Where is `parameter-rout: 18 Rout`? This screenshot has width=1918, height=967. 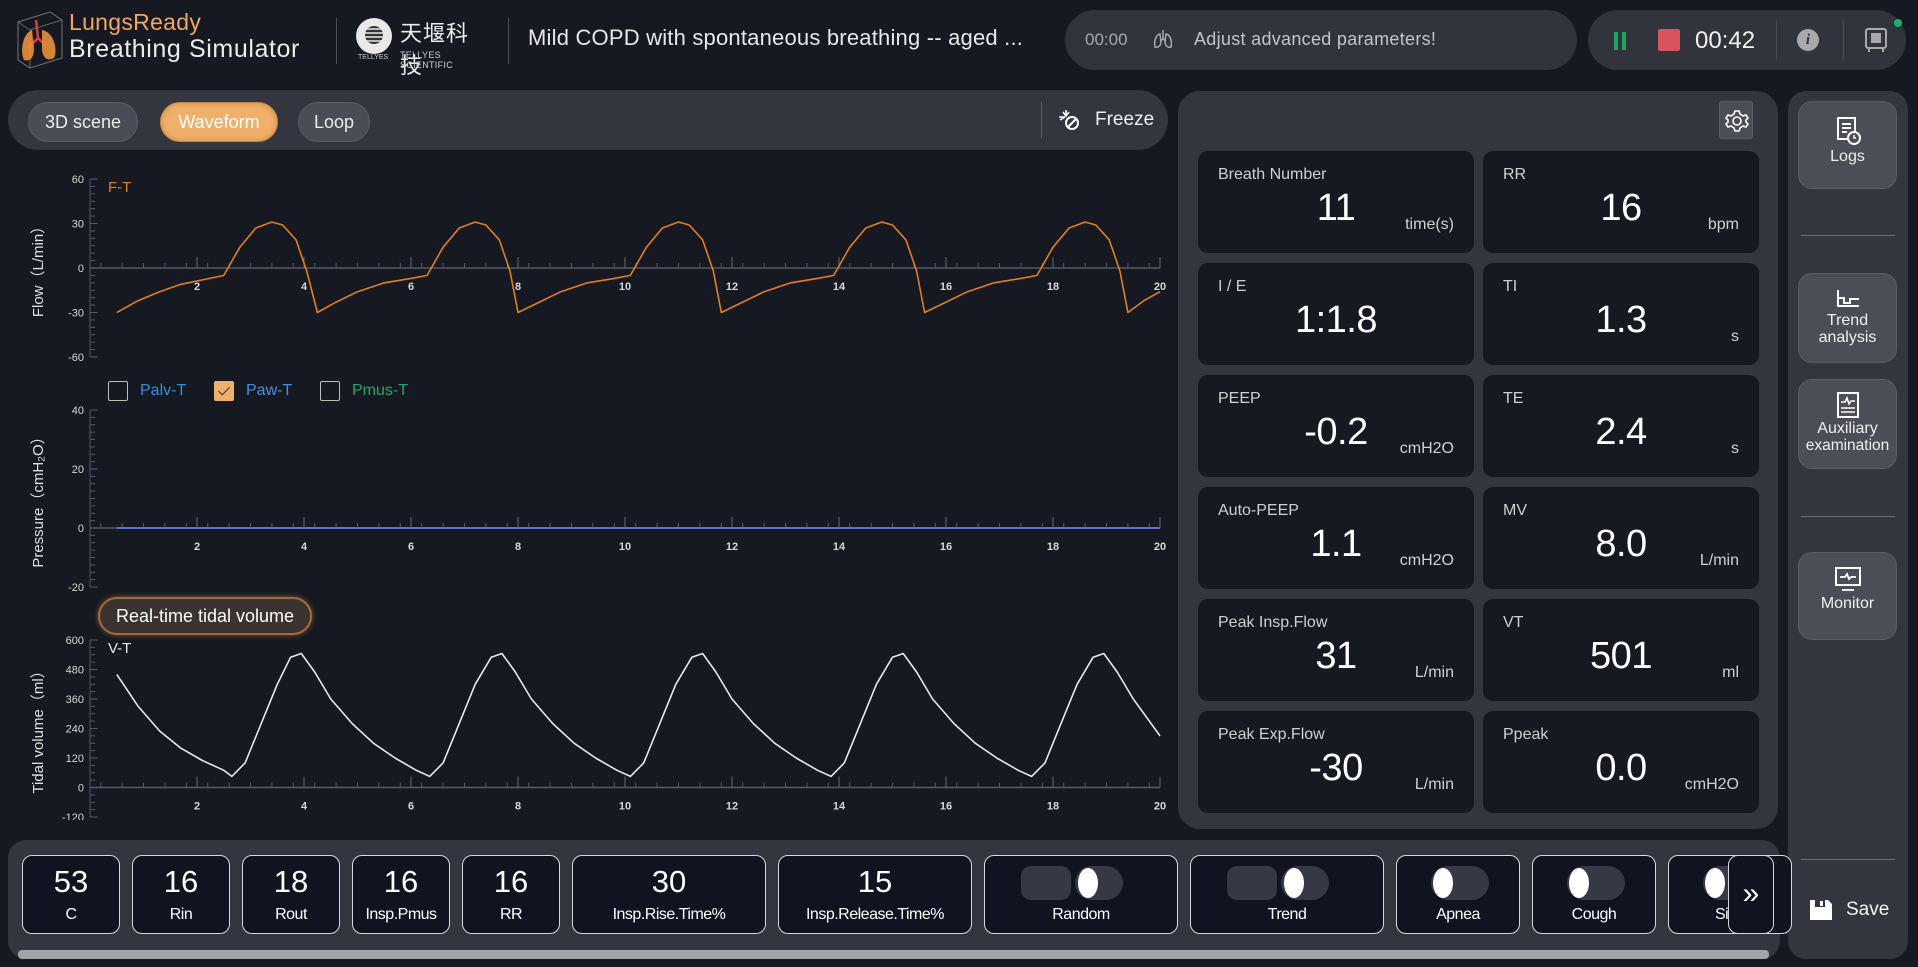 parameter-rout: 18 Rout is located at coordinates (291, 894).